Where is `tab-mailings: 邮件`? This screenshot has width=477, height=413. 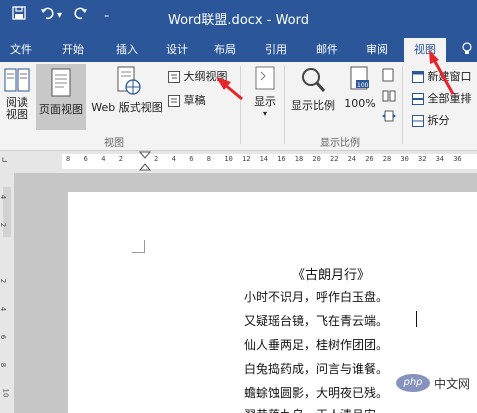
tab-mailings: 邮件 is located at coordinates (327, 50).